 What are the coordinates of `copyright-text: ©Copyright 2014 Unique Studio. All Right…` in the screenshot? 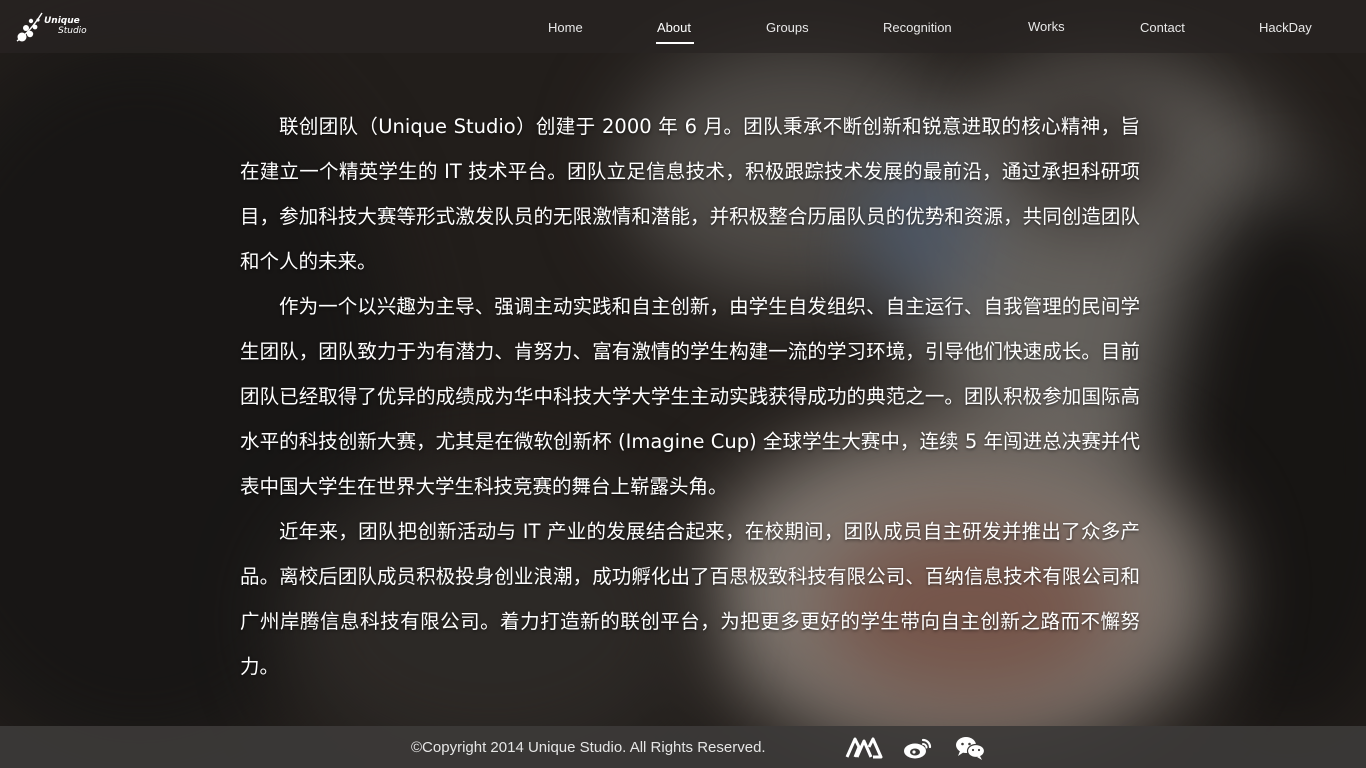 It's located at (588, 747).